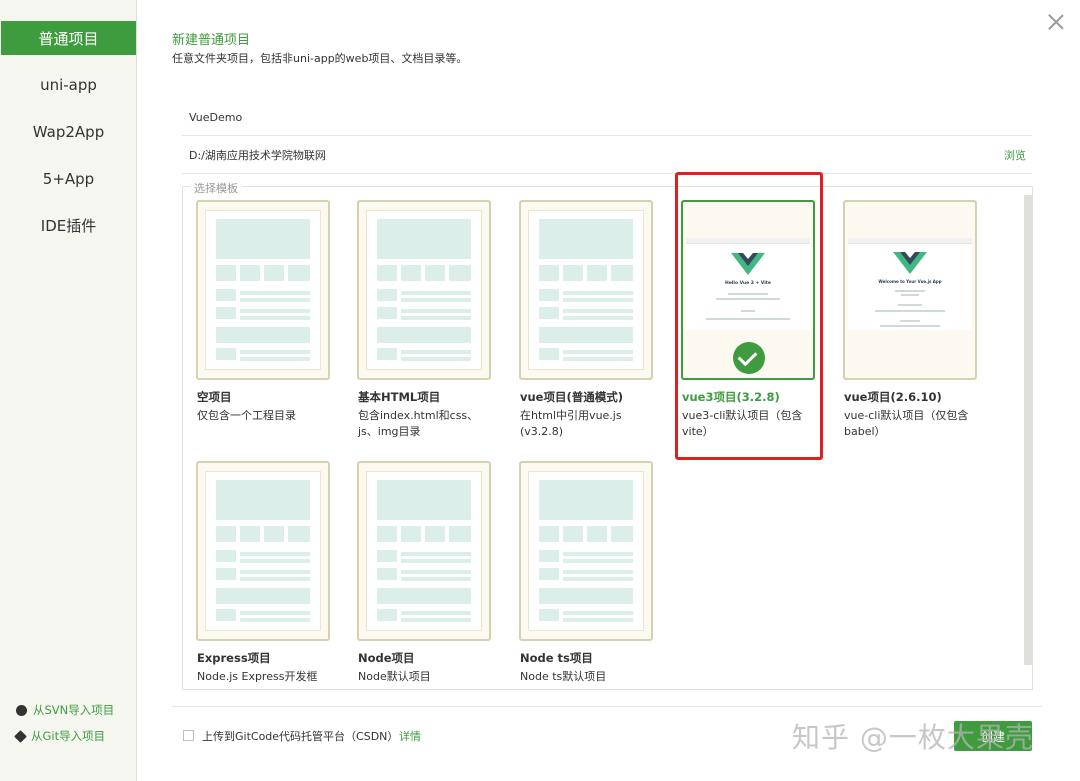 Image resolution: width=1080 pixels, height=781 pixels. I want to click on template-title: Node项目, so click(386, 658).